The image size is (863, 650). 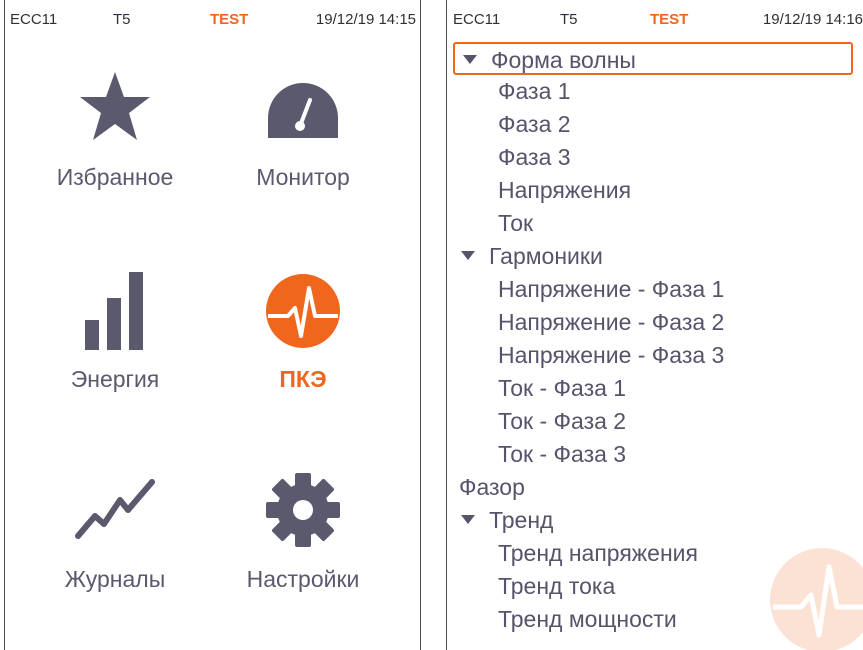 What do you see at coordinates (115, 379) in the screenshot?
I see `tile-label: Энергия` at bounding box center [115, 379].